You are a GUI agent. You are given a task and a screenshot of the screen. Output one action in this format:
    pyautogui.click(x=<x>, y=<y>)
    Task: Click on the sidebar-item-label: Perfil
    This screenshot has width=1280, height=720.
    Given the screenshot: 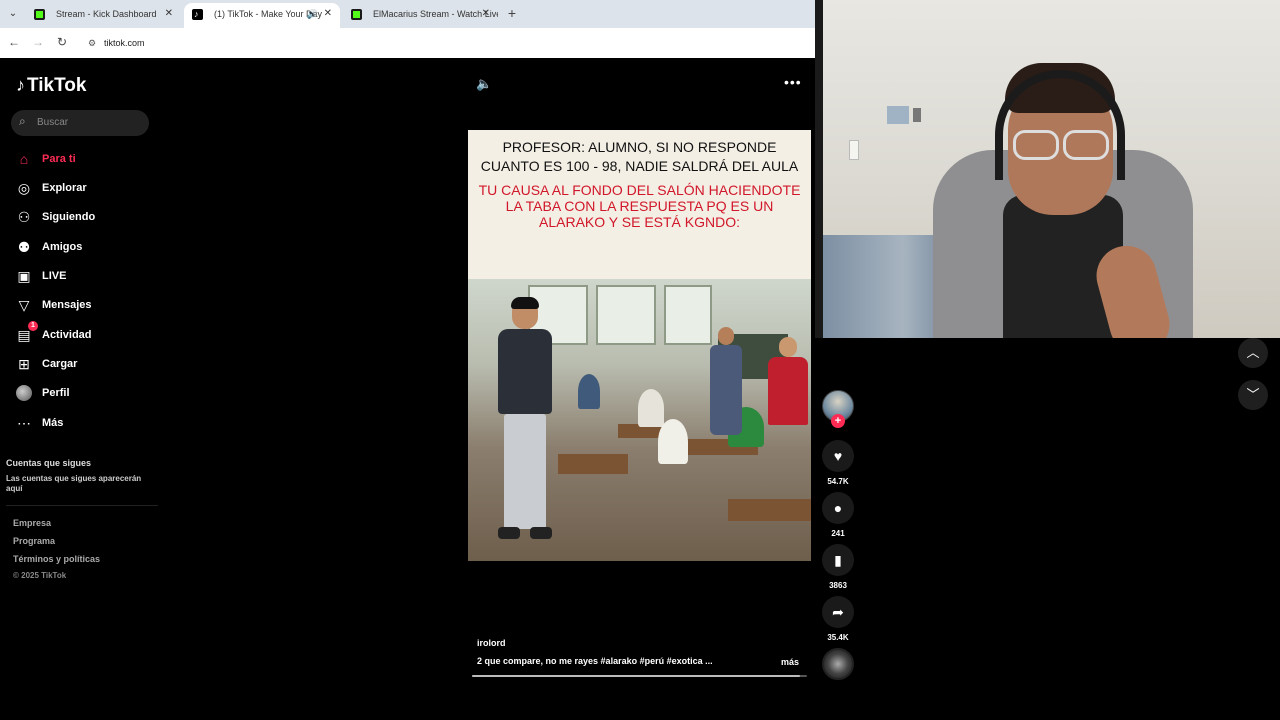 What is the action you would take?
    pyautogui.click(x=56, y=393)
    